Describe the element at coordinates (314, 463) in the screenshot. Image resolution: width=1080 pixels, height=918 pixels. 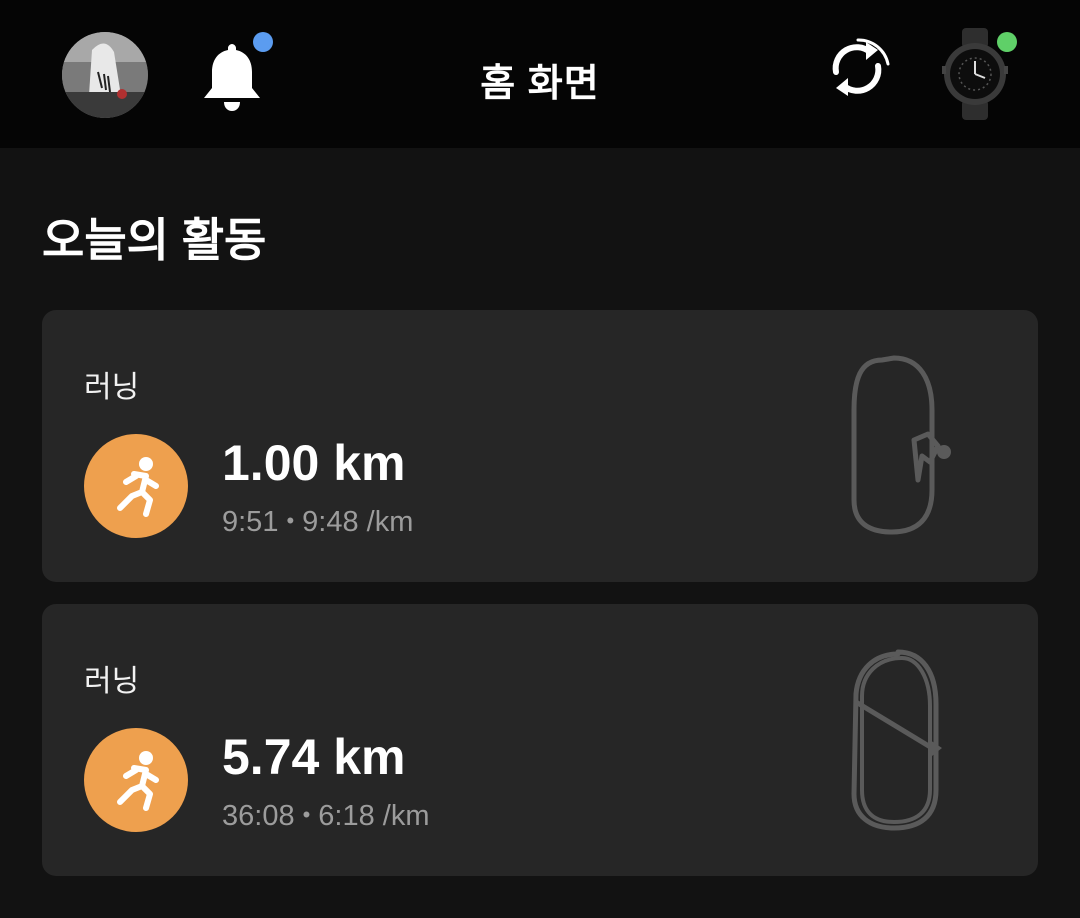
I see `activity-distance: 1.00 km` at that location.